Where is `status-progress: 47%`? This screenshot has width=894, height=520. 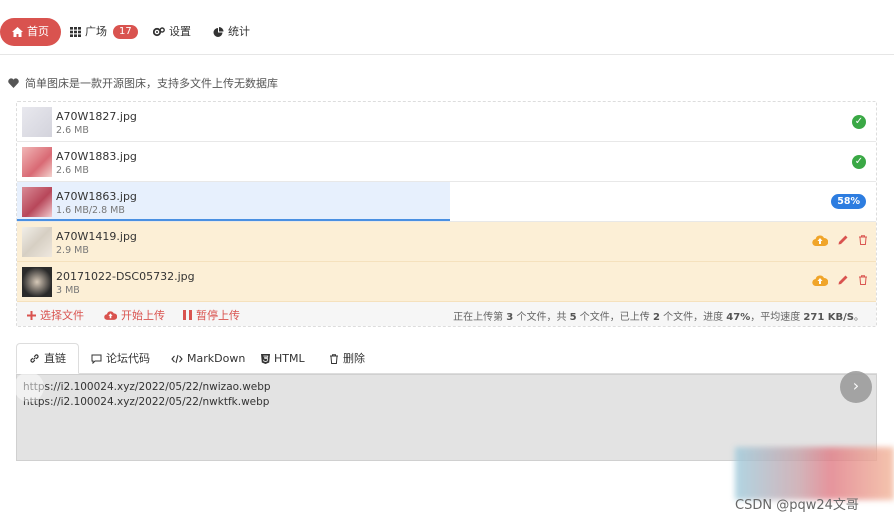 status-progress: 47% is located at coordinates (738, 317).